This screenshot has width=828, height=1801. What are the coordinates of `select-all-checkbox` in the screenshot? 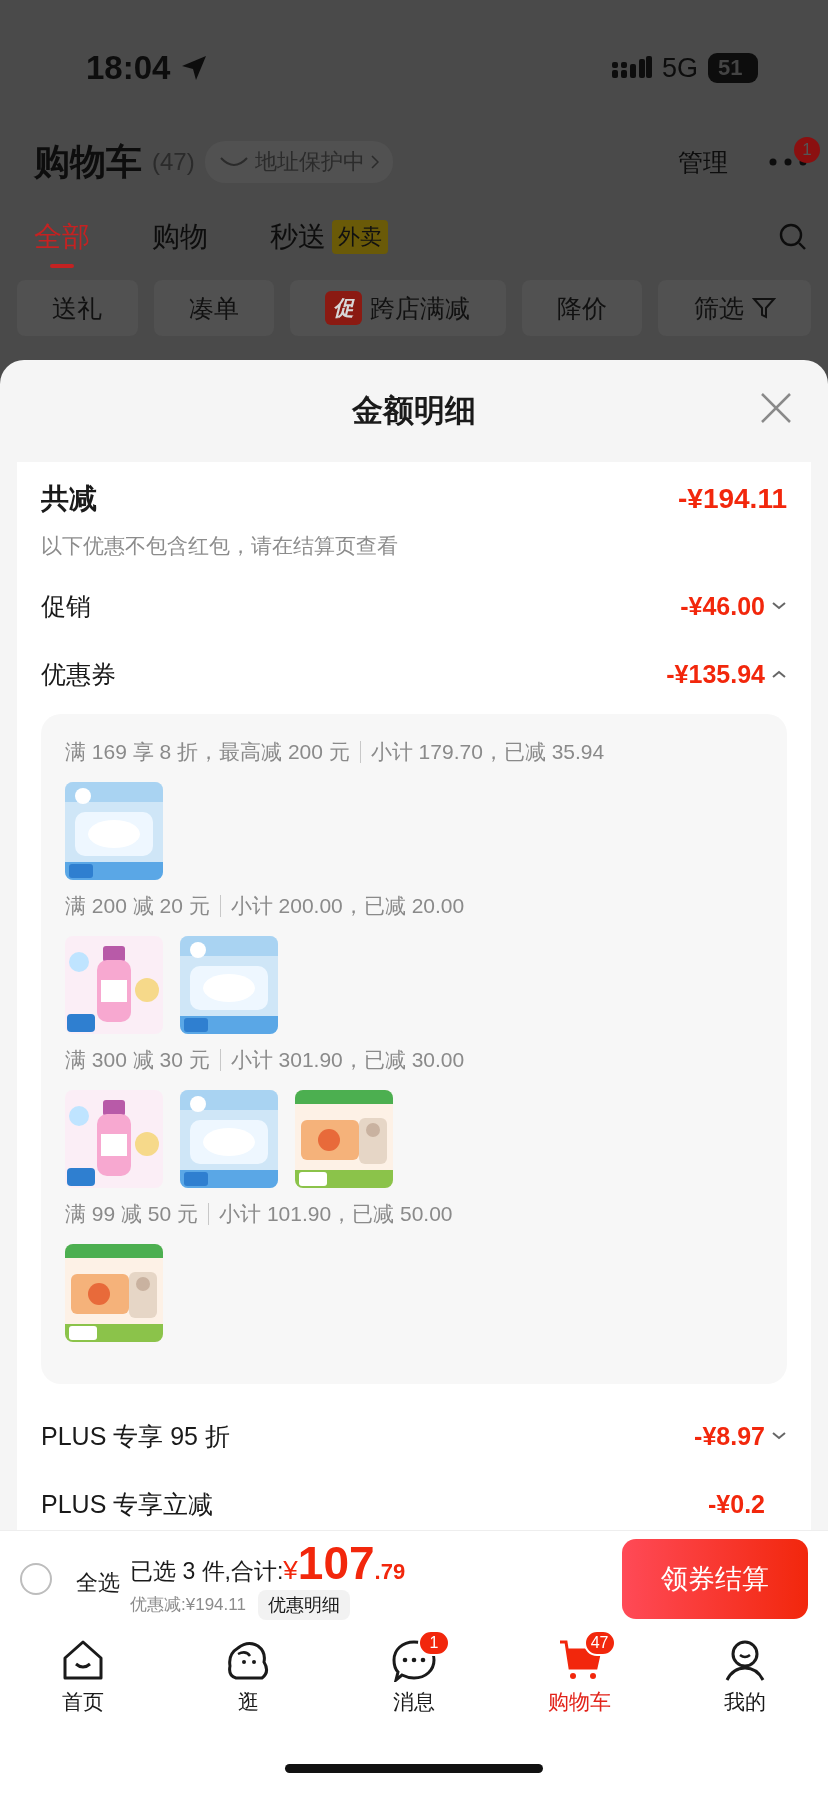 It's located at (36, 1578).